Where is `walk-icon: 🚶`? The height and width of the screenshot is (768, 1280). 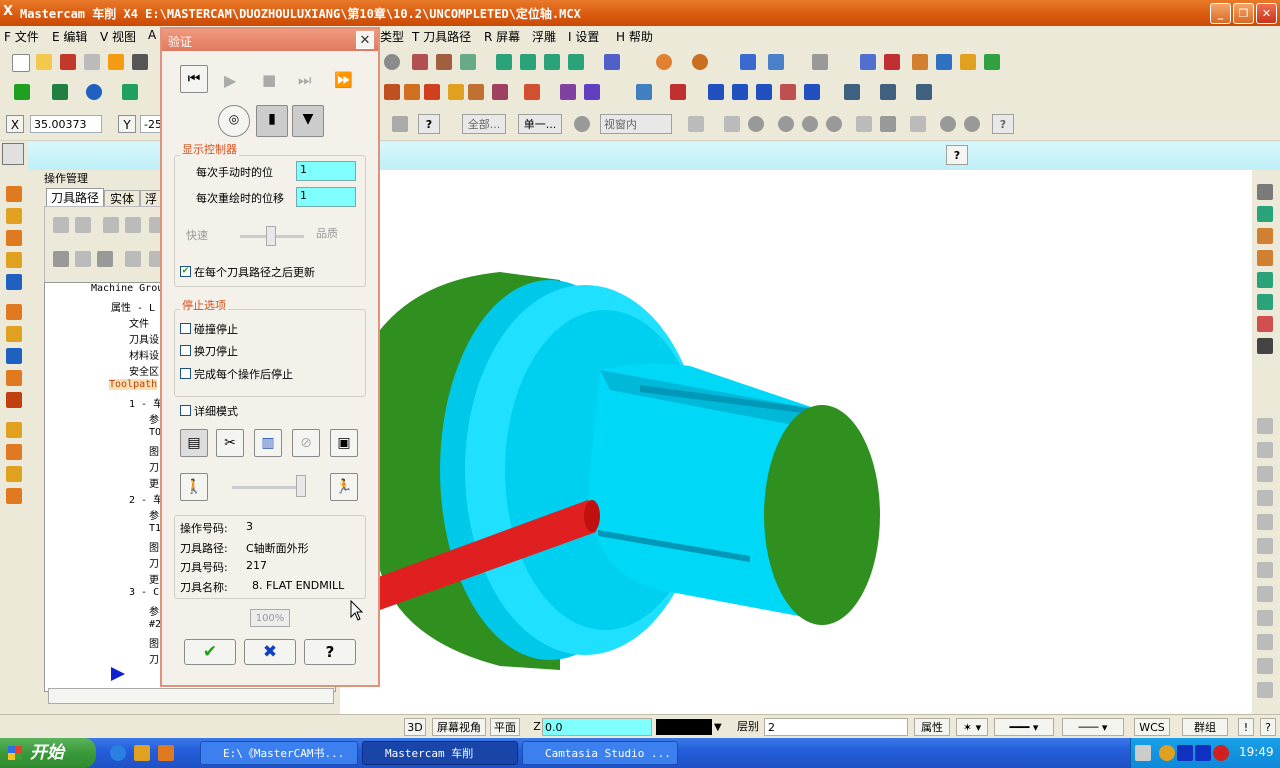
walk-icon: 🚶 is located at coordinates (194, 487).